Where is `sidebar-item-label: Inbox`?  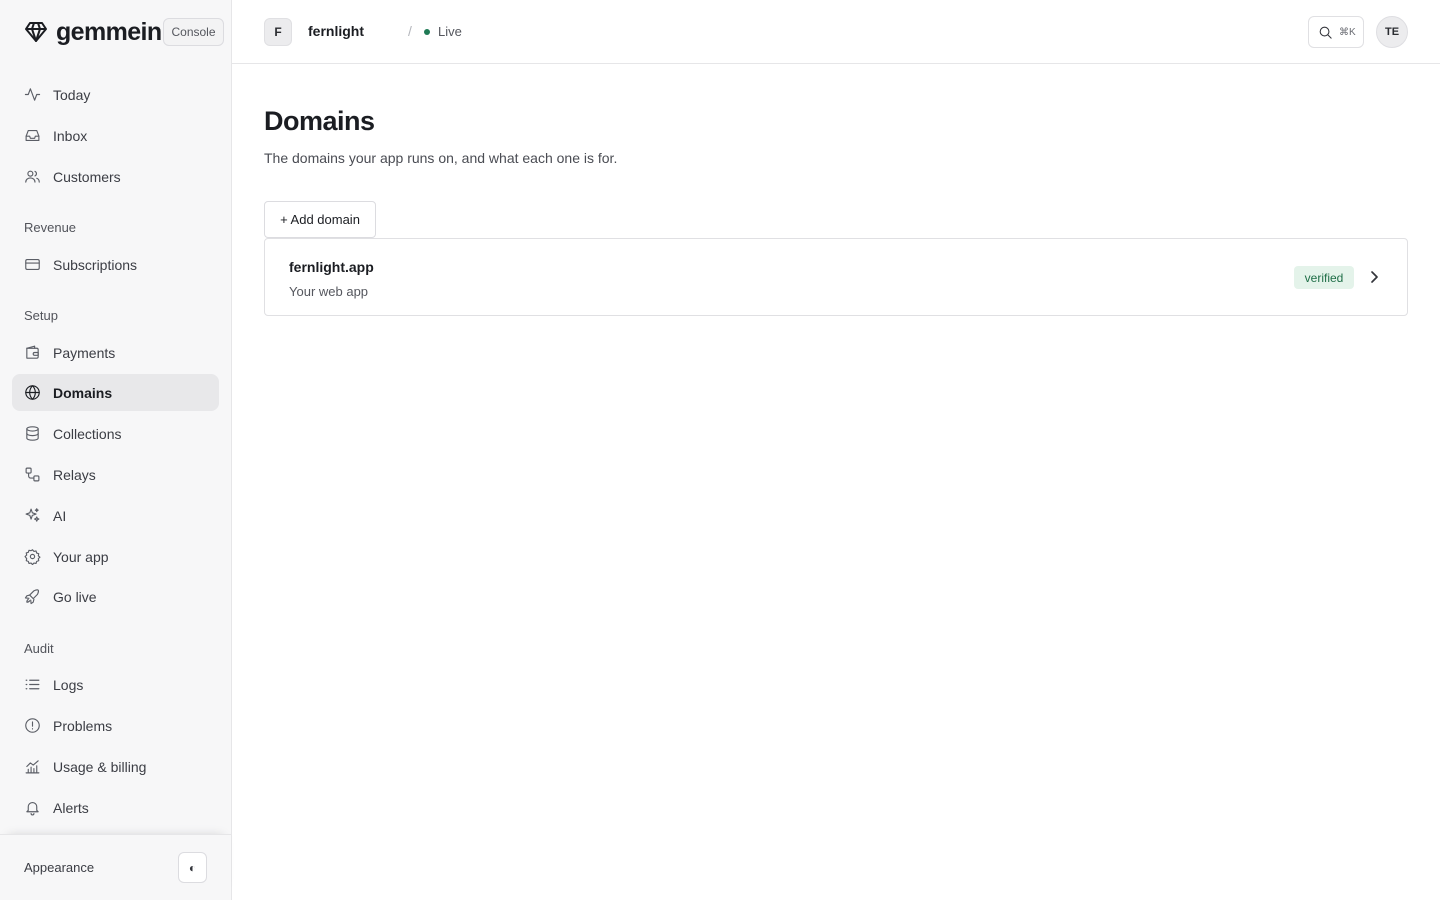
sidebar-item-label: Inbox is located at coordinates (70, 135).